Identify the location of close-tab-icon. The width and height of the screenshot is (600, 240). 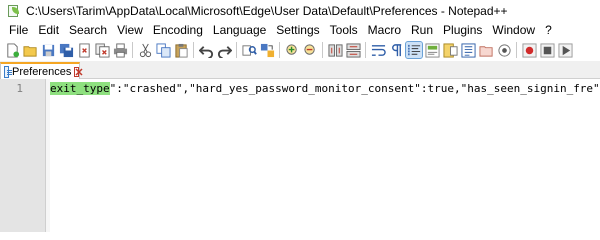
(78, 71).